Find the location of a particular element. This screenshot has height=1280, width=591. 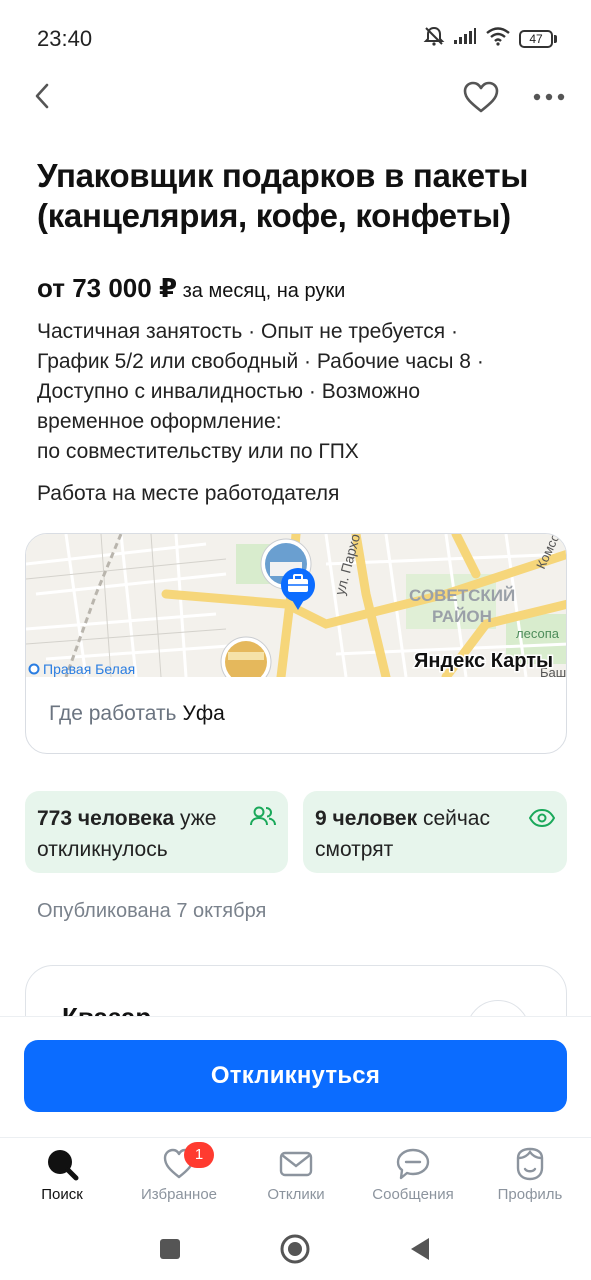

triangle-back-icon is located at coordinates (420, 1249).